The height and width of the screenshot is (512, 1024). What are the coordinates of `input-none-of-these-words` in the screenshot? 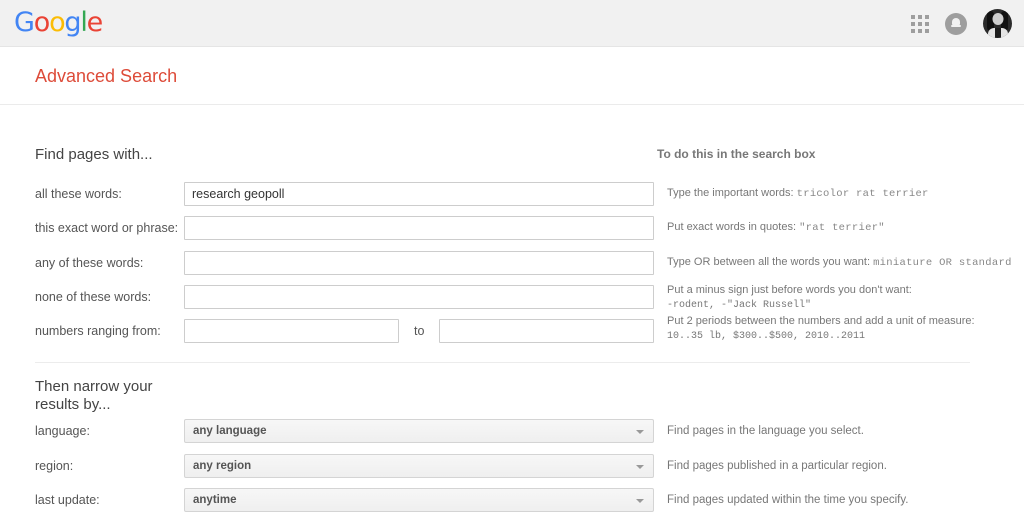 It's located at (419, 297).